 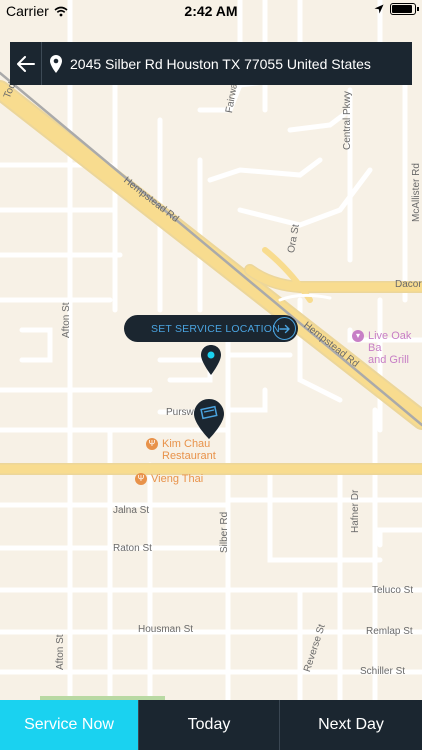 What do you see at coordinates (177, 479) in the screenshot?
I see `poi-label-vieng-thai: Vieng Thai` at bounding box center [177, 479].